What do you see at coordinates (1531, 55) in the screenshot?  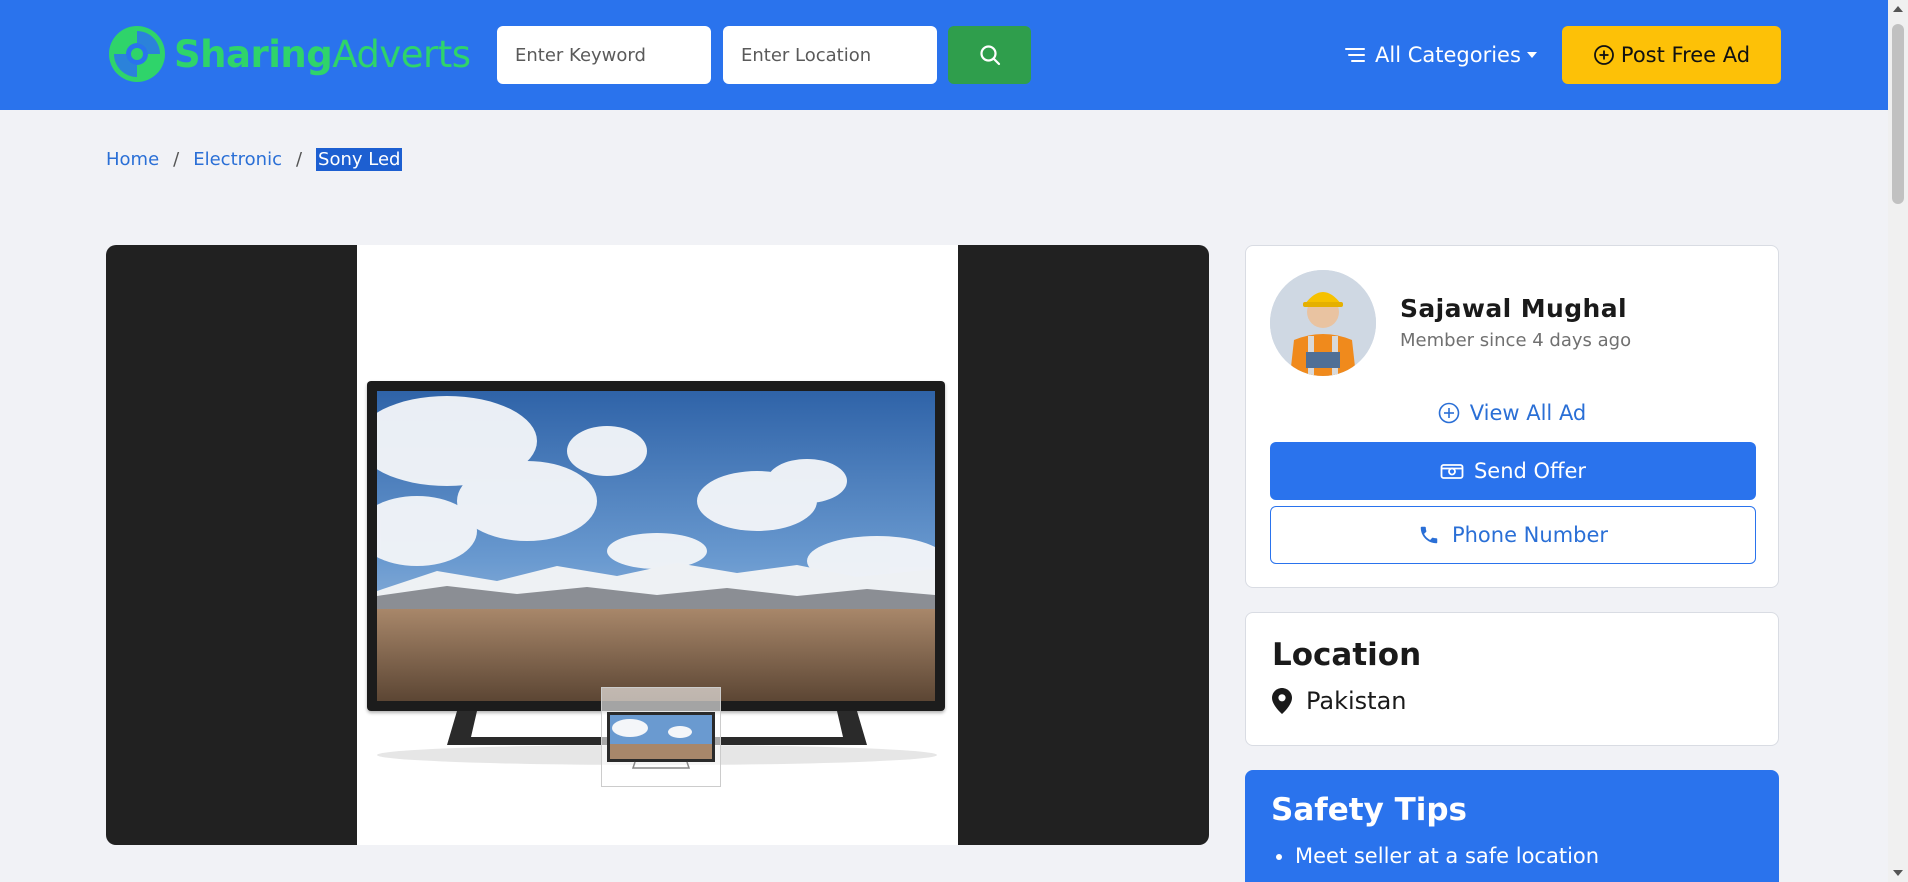 I see `chevron-down-icon` at bounding box center [1531, 55].